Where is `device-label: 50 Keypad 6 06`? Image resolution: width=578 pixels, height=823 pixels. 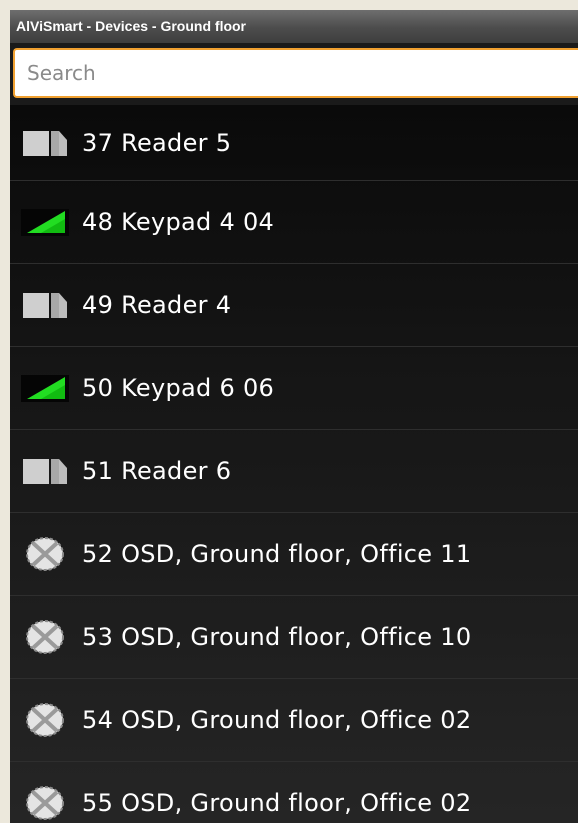
device-label: 50 Keypad 6 06 is located at coordinates (178, 388).